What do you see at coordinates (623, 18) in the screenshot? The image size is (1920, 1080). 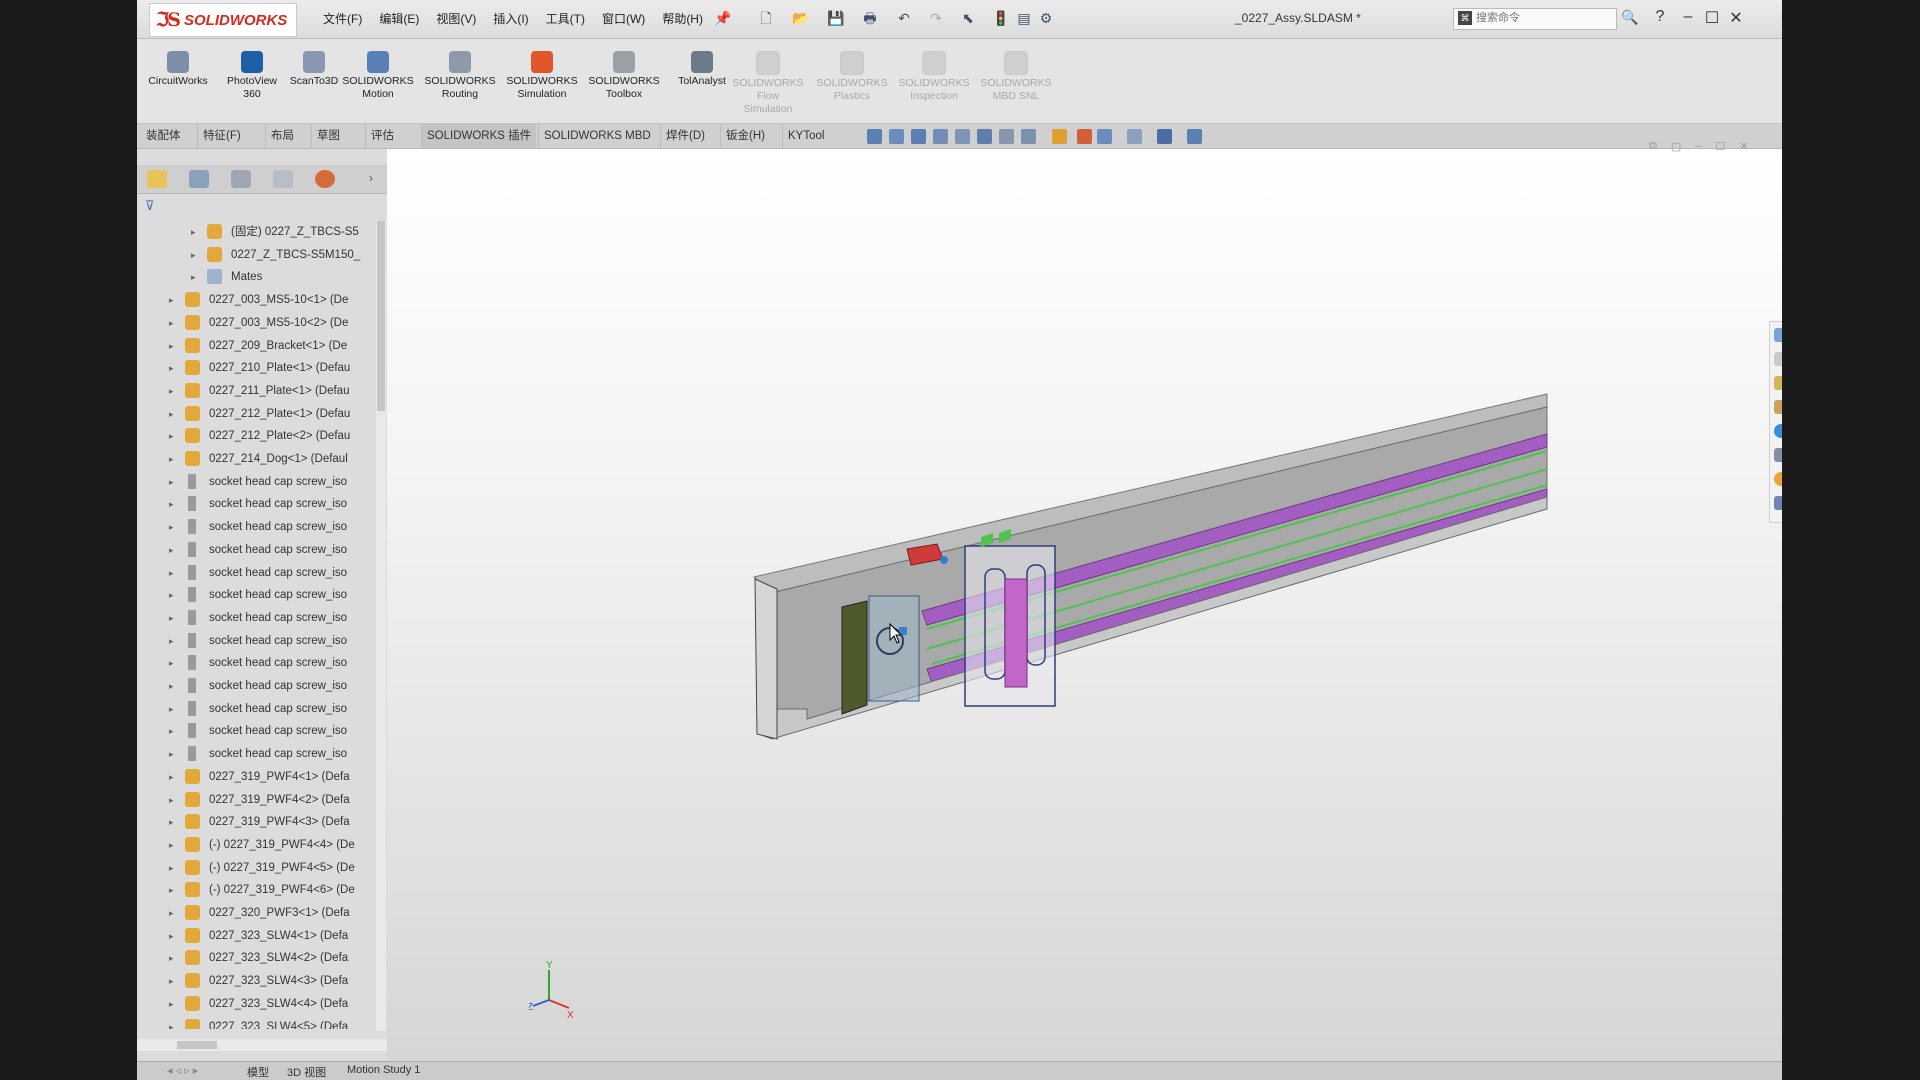 I see `menu-window: 窗口(W)` at bounding box center [623, 18].